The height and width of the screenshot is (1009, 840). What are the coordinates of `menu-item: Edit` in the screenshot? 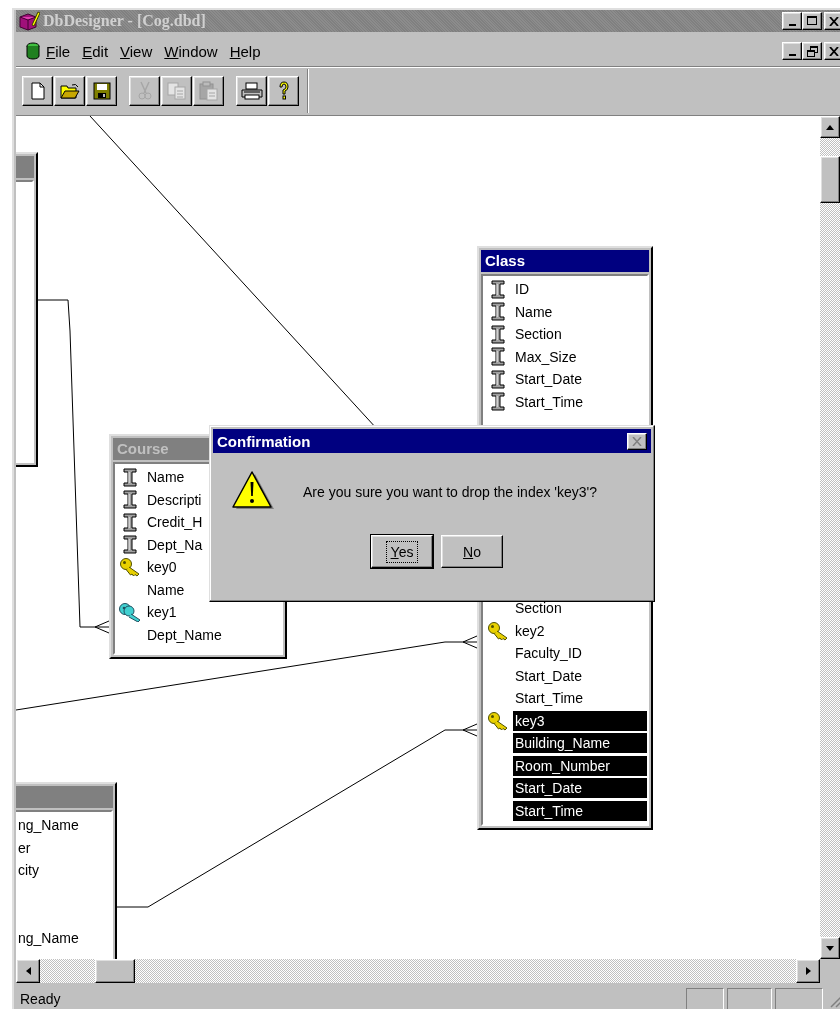 It's located at (95, 51).